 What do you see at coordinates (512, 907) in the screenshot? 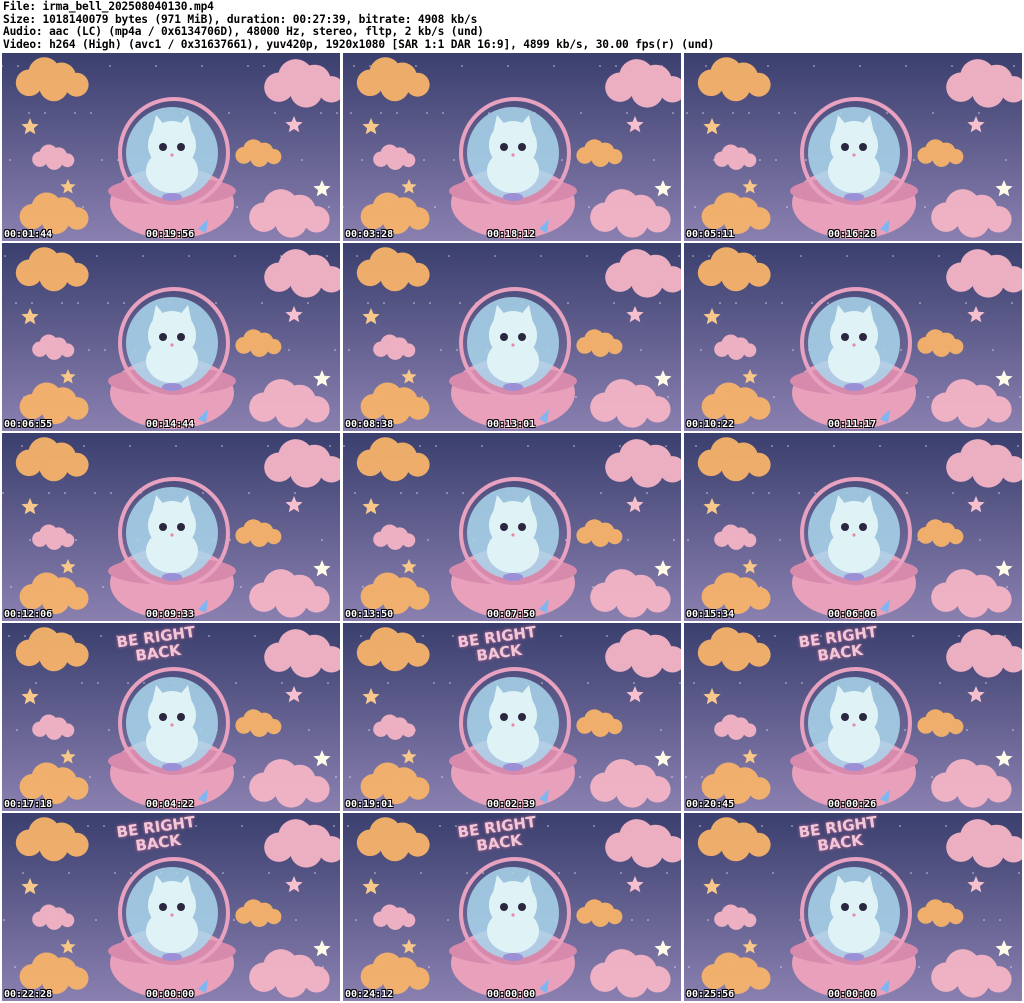
I see `frame-thumbnail: BE RIGHT BACK 00:24:12 00:00:00` at bounding box center [512, 907].